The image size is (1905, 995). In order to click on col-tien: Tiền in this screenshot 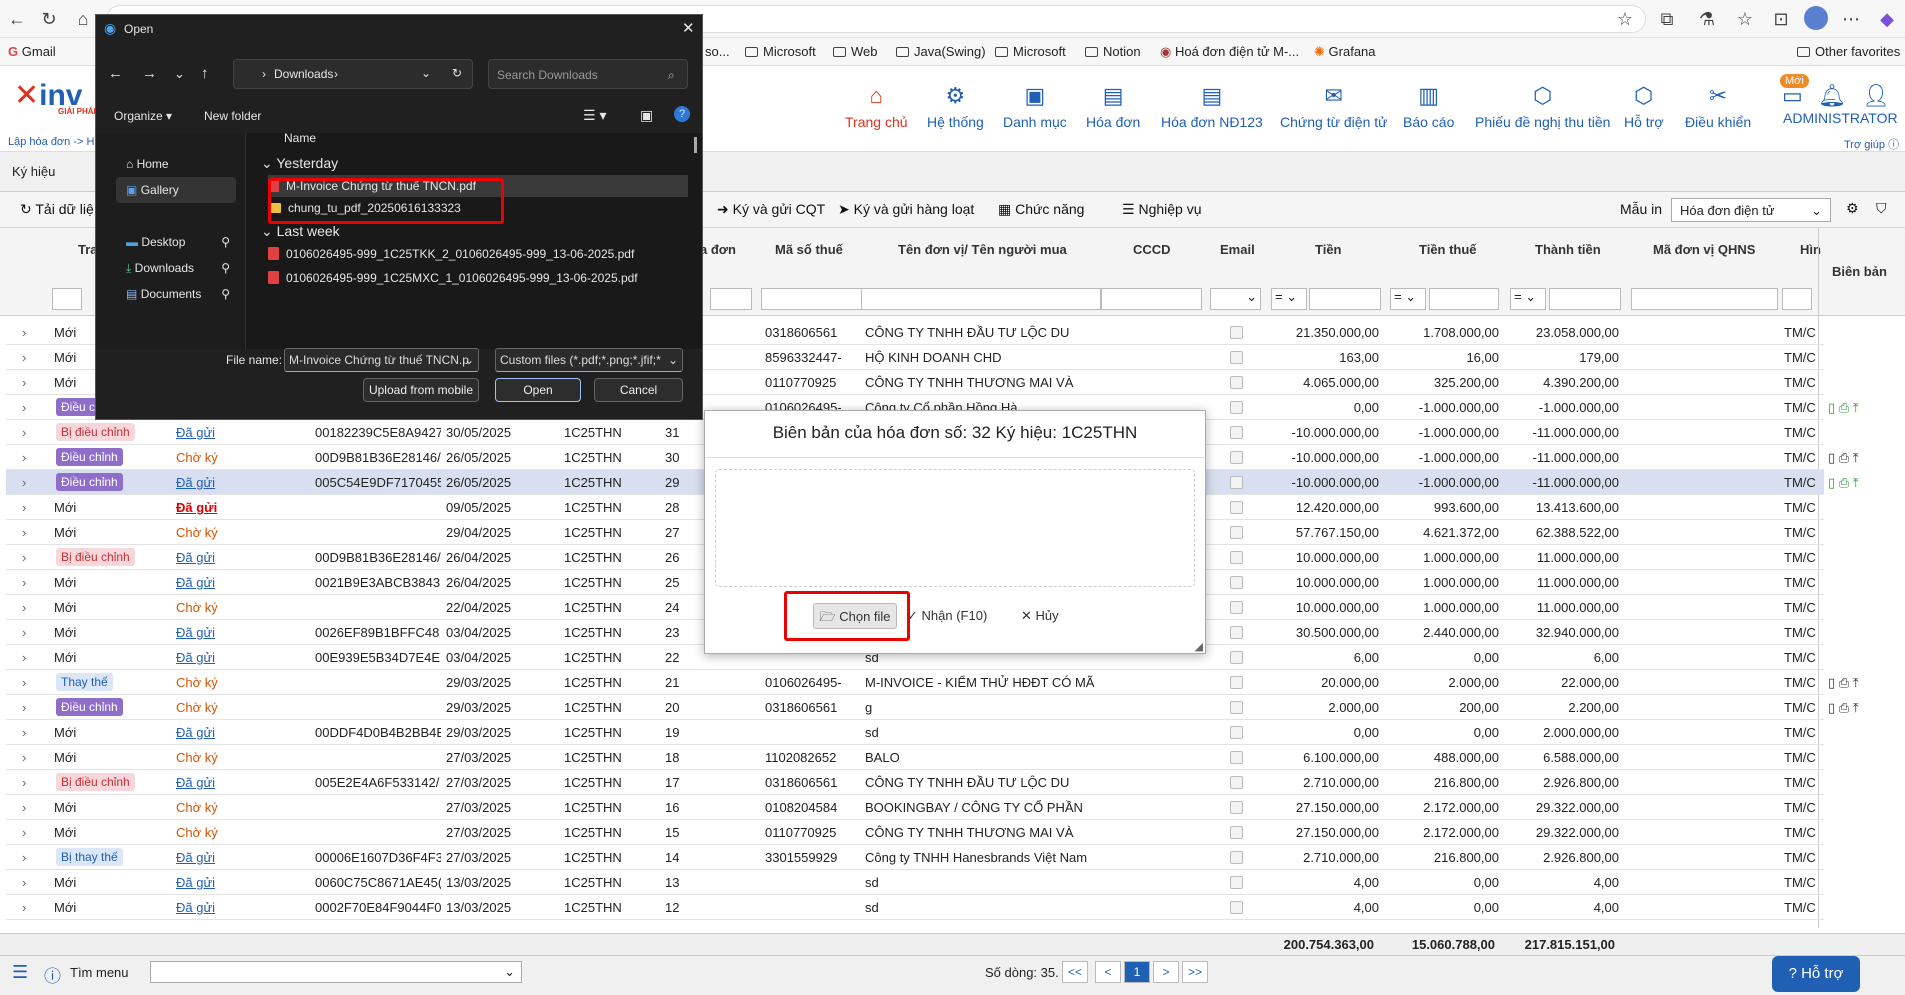, I will do `click(1328, 249)`.